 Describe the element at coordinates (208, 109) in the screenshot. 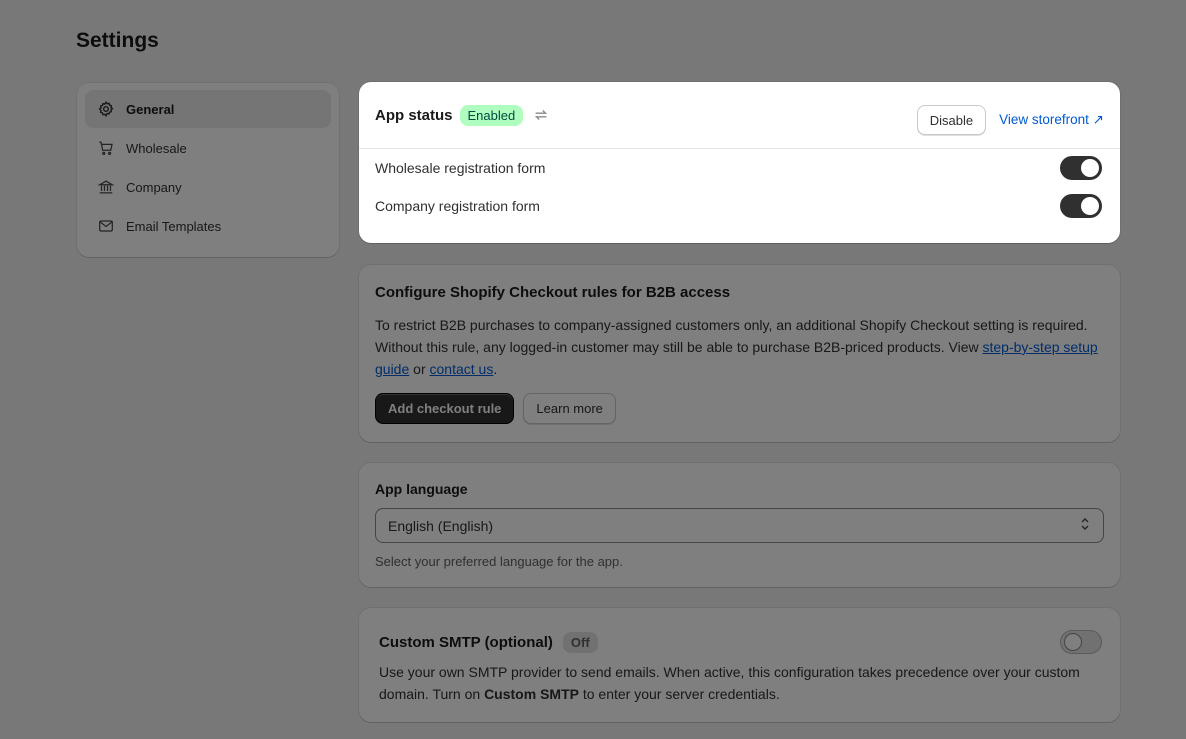

I see `sidebar-item-general: General` at that location.